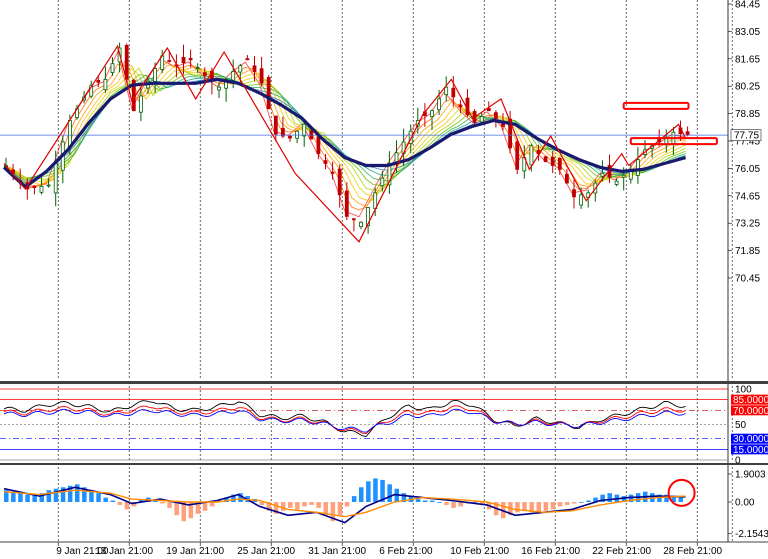 The width and height of the screenshot is (768, 559). Describe the element at coordinates (747, 224) in the screenshot. I see `price-tick-label: 73.25` at that location.